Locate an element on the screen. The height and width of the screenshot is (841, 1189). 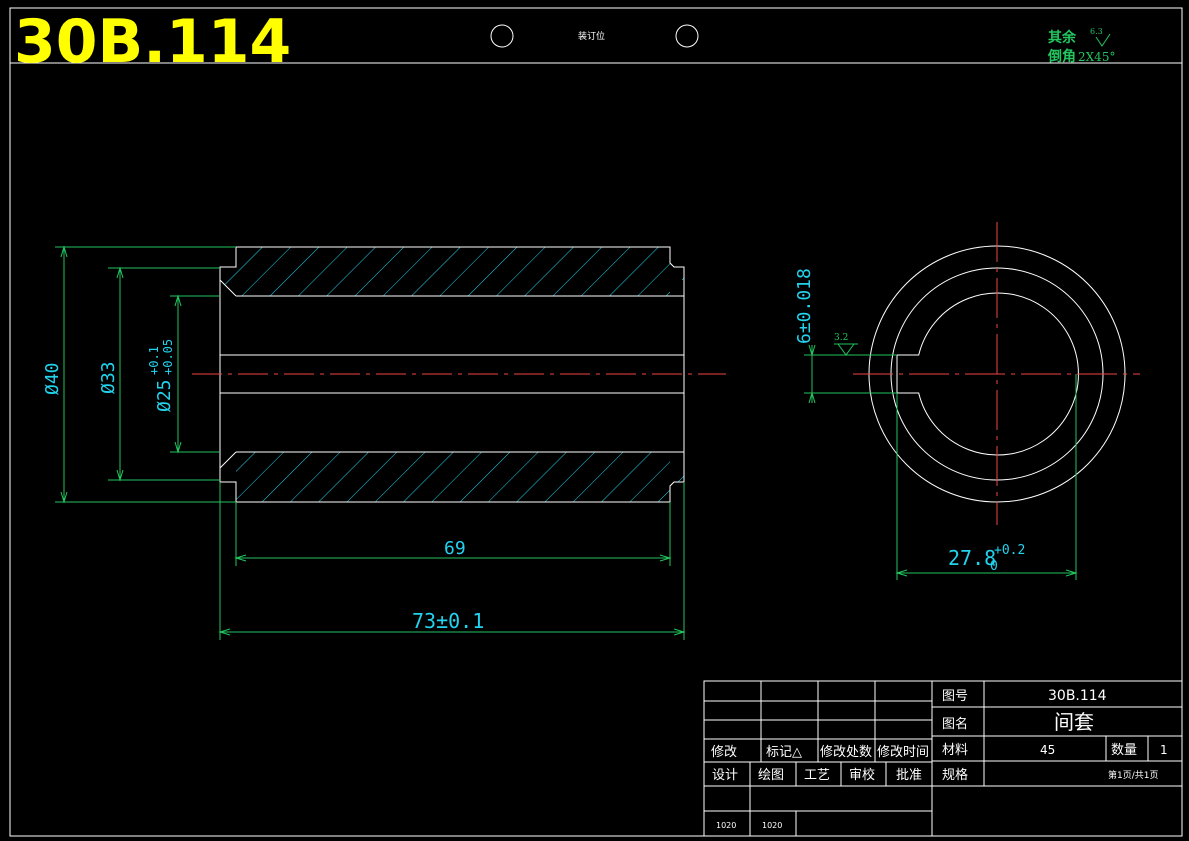
sign-process: 工艺 is located at coordinates (817, 775).